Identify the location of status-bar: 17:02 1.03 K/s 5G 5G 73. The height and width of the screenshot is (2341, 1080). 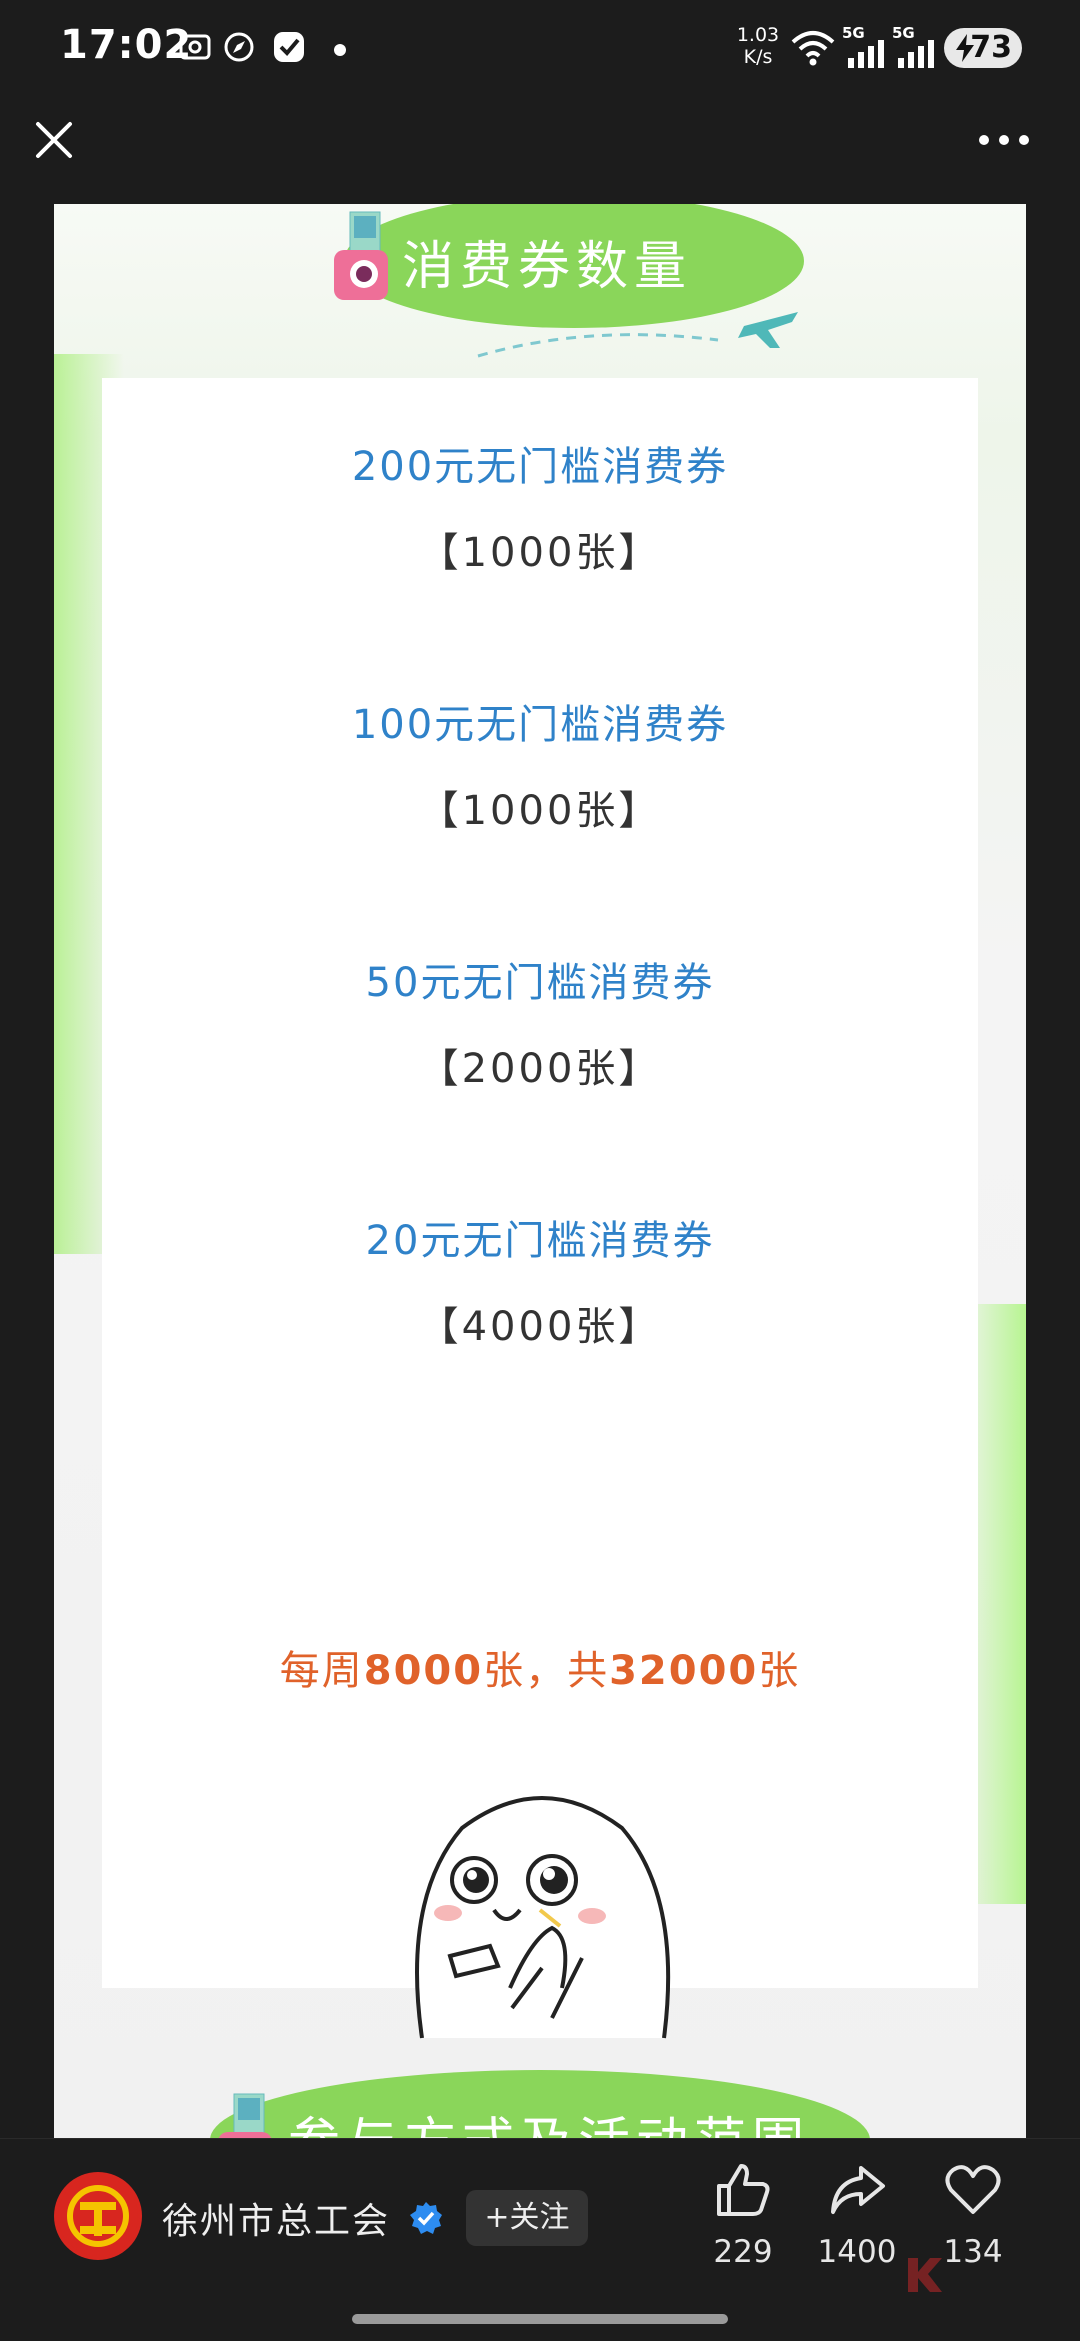
(540, 50).